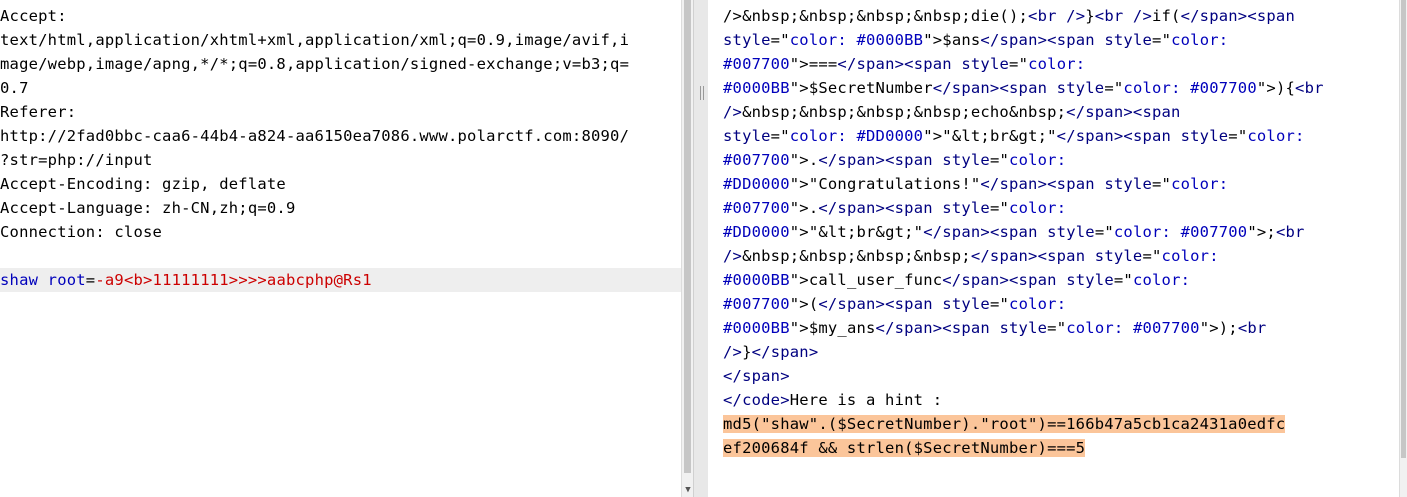 This screenshot has height=497, width=1407. I want to click on response-token: );, so click(1228, 328).